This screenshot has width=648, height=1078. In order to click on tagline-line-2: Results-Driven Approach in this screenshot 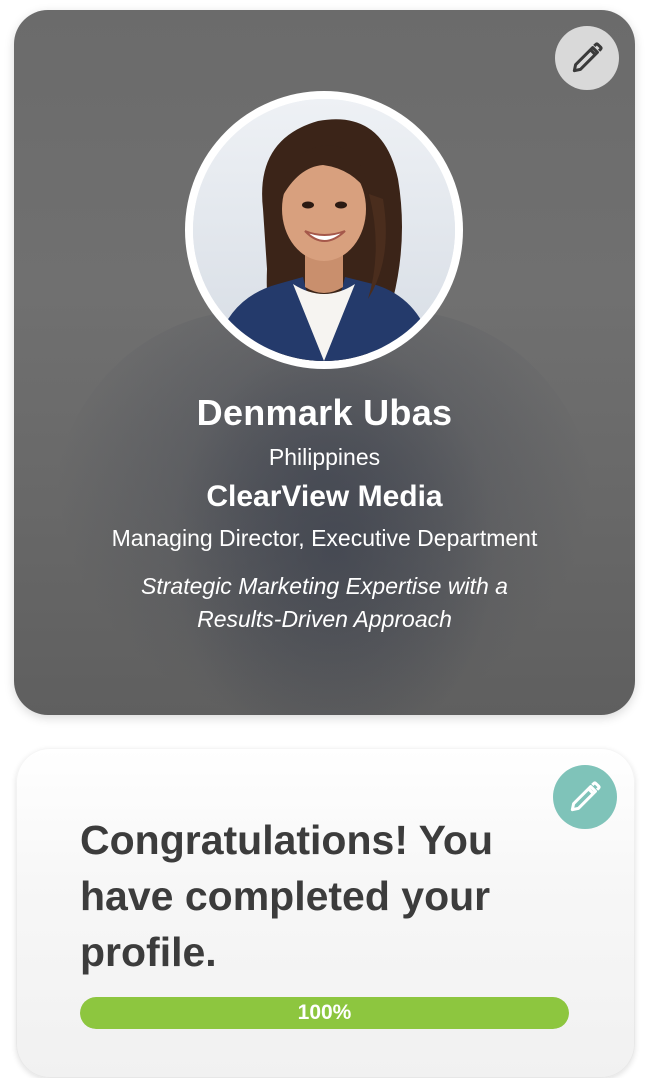, I will do `click(324, 619)`.